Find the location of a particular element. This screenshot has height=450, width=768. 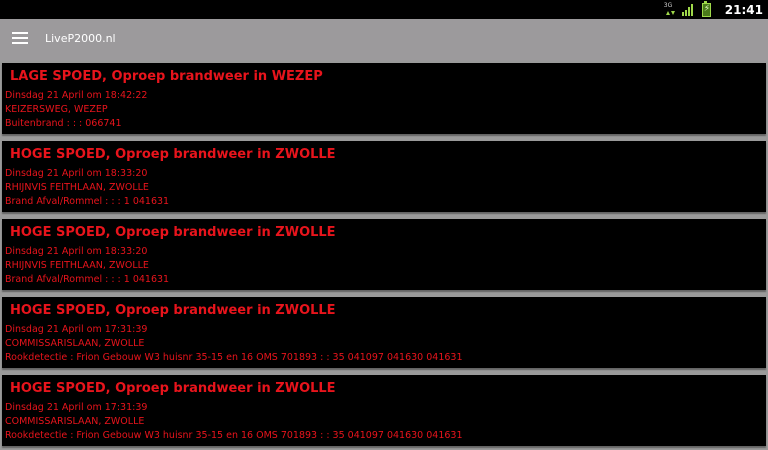

signal-strength-icon is located at coordinates (687, 9).